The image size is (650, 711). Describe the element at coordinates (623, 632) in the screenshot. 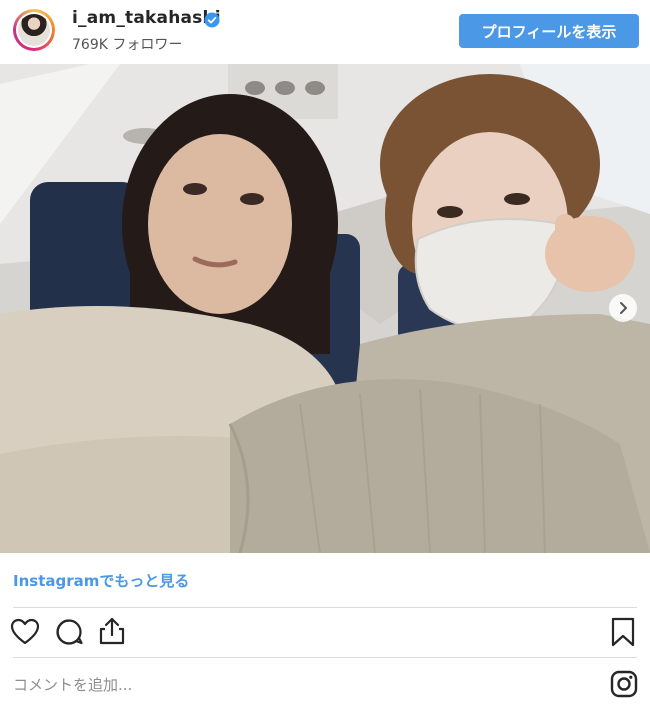

I see `bookmark-icon` at that location.